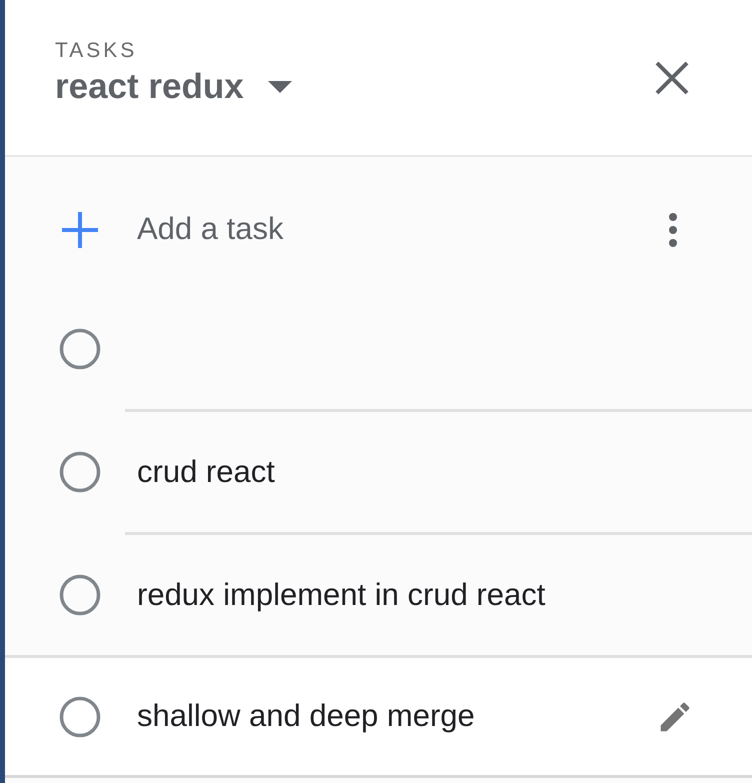 The height and width of the screenshot is (783, 752). What do you see at coordinates (206, 472) in the screenshot?
I see `task-title: crud react` at bounding box center [206, 472].